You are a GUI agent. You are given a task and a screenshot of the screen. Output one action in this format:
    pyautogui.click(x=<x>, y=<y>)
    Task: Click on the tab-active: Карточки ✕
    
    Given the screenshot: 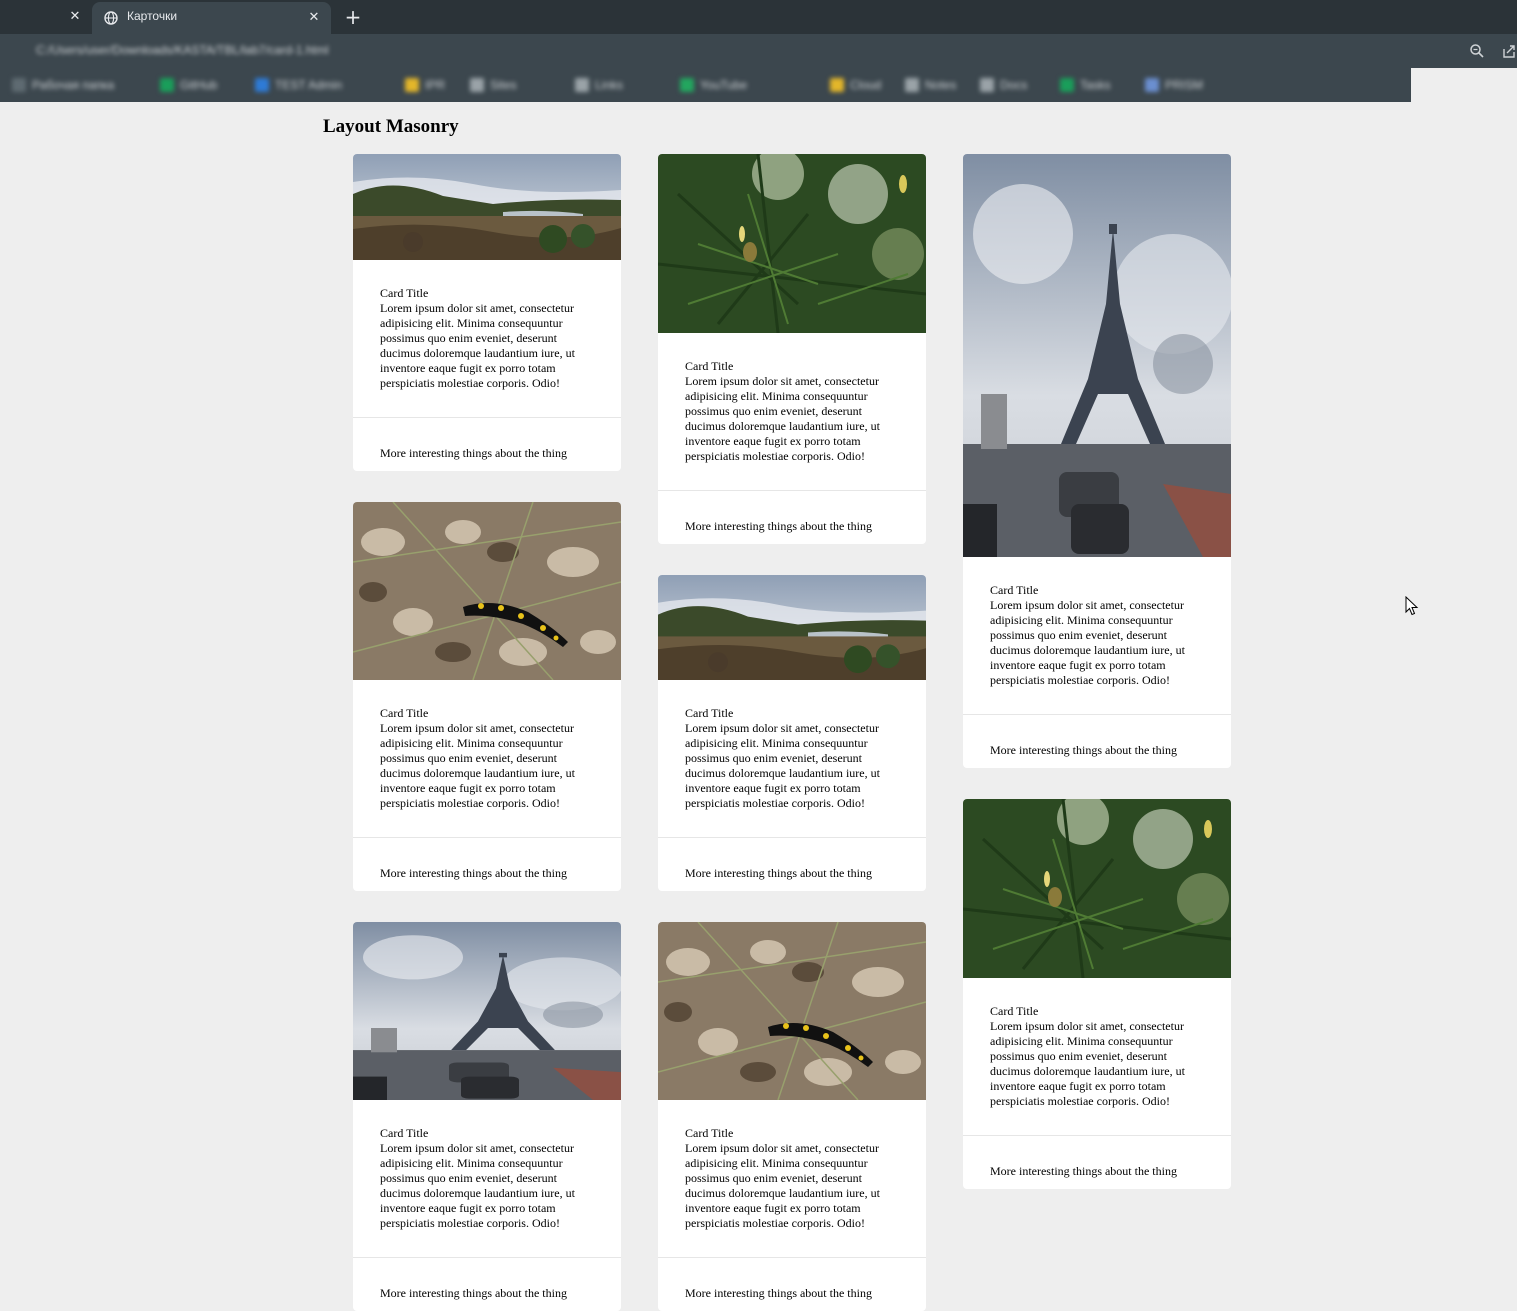 What is the action you would take?
    pyautogui.click(x=211, y=18)
    